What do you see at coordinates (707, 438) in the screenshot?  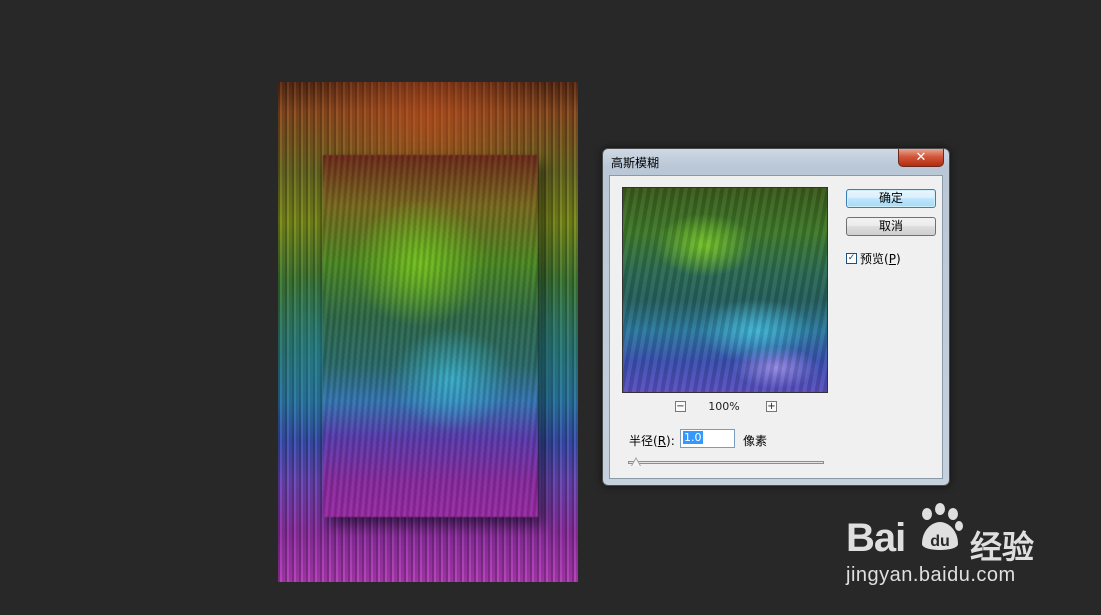 I see `radius-input: 1.0` at bounding box center [707, 438].